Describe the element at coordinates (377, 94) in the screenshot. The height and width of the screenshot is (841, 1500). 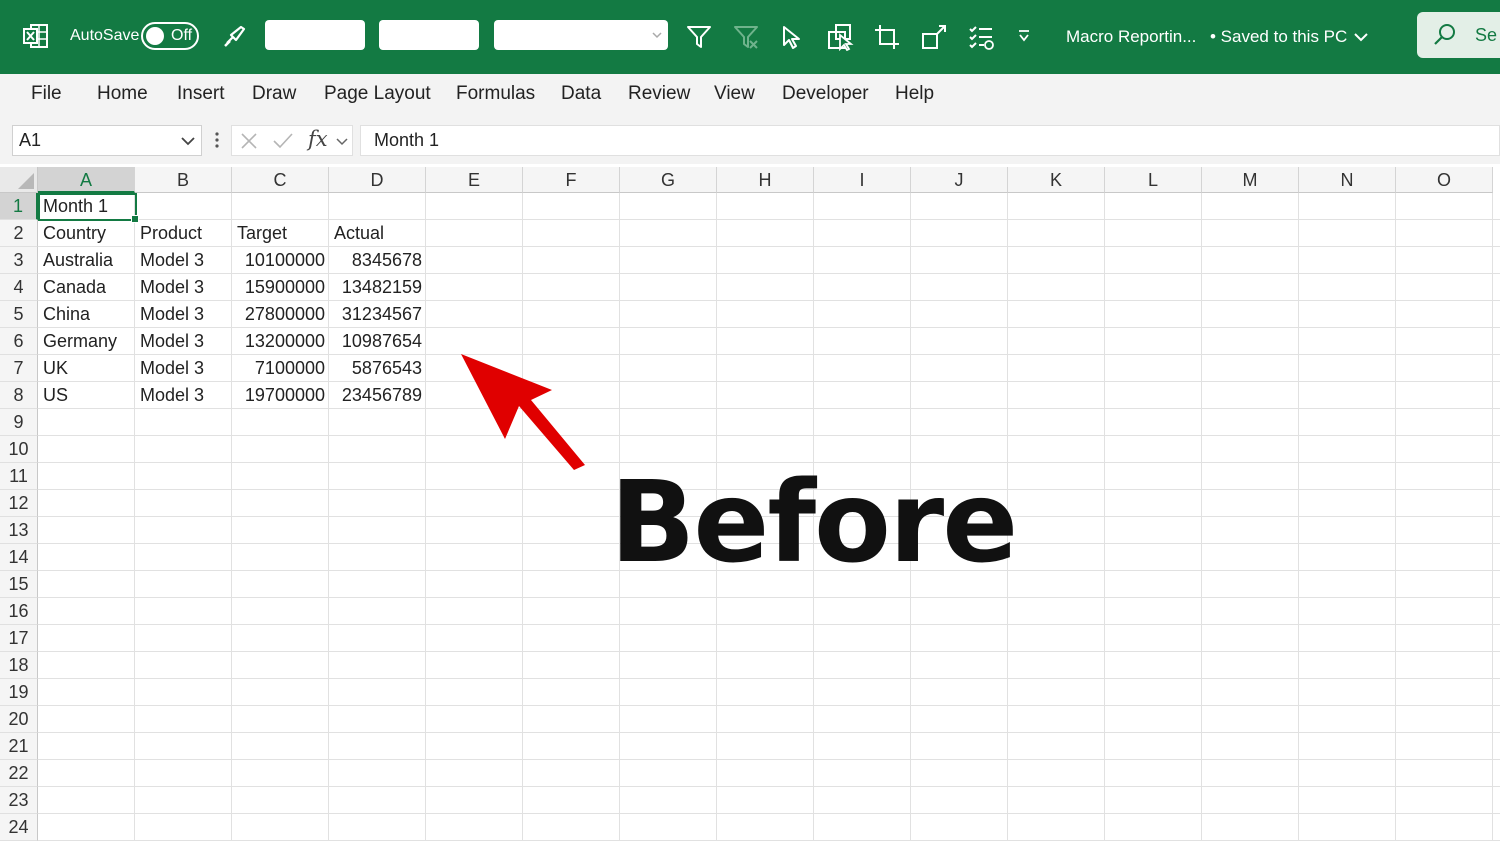
I see `tab-page-layout: Page Layout` at that location.